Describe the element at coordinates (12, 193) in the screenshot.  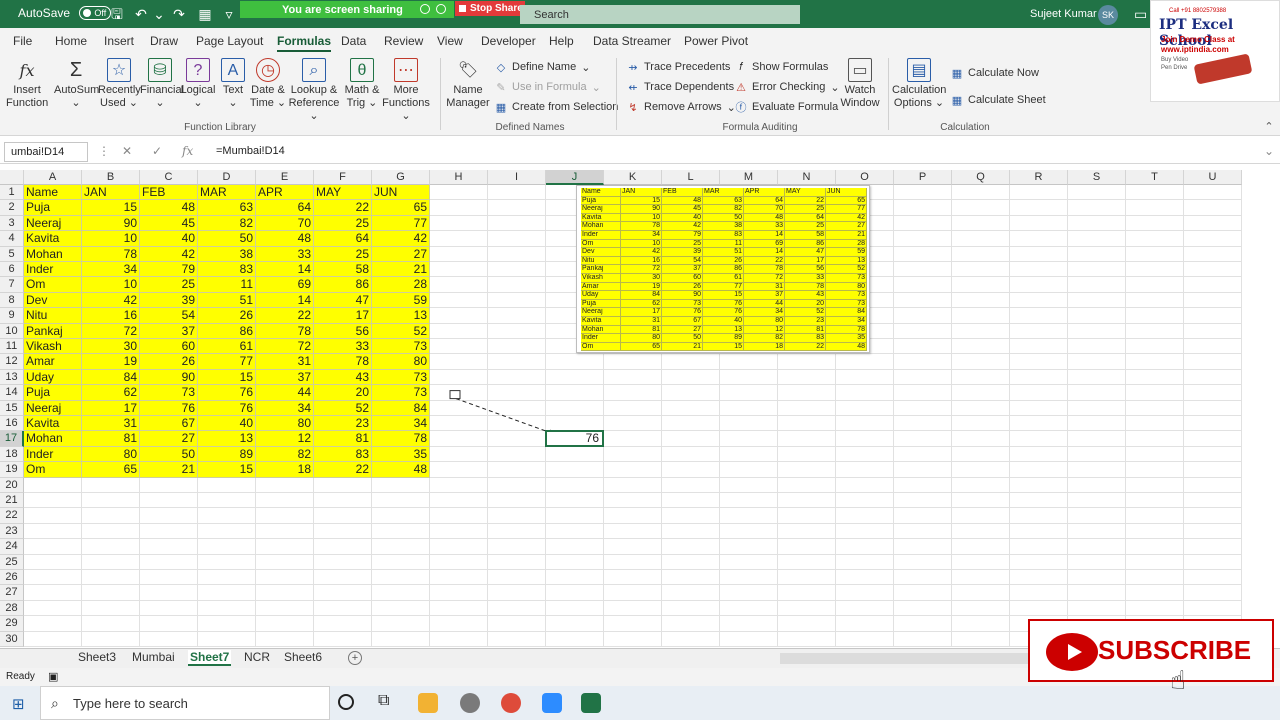
I see `row-header: 1` at that location.